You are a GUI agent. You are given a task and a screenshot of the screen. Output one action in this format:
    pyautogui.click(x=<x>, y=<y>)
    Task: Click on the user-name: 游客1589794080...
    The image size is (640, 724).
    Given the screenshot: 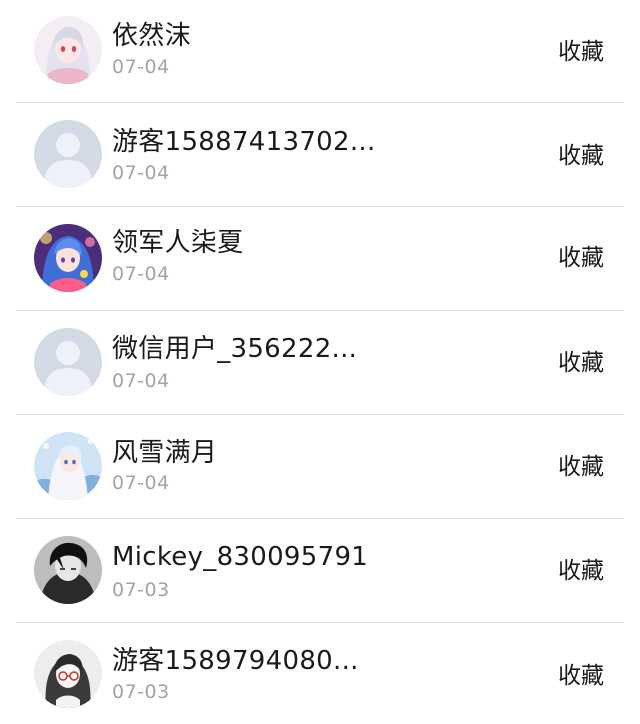 What is the action you would take?
    pyautogui.click(x=235, y=661)
    